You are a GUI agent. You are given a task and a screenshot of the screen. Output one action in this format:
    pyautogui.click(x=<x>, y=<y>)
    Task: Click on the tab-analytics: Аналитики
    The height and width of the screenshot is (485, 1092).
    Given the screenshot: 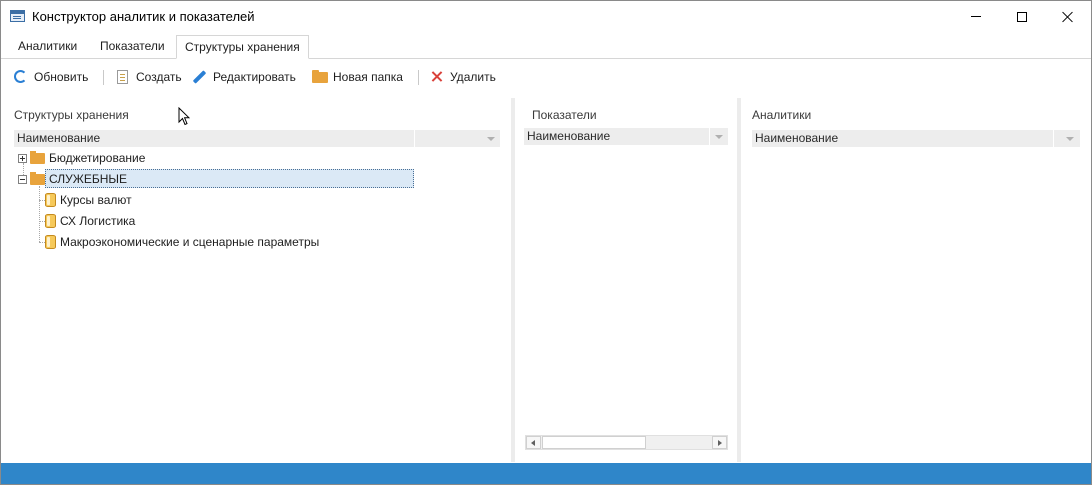 What is the action you would take?
    pyautogui.click(x=47, y=47)
    